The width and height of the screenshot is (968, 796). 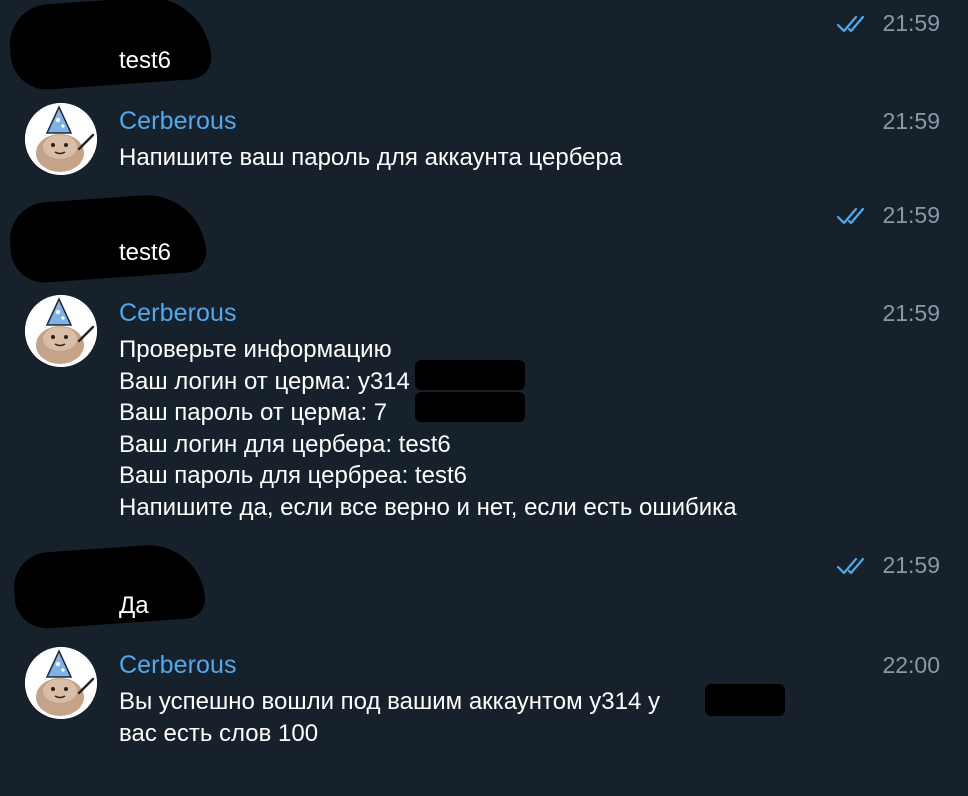 I want to click on message-text: Да, so click(x=134, y=605).